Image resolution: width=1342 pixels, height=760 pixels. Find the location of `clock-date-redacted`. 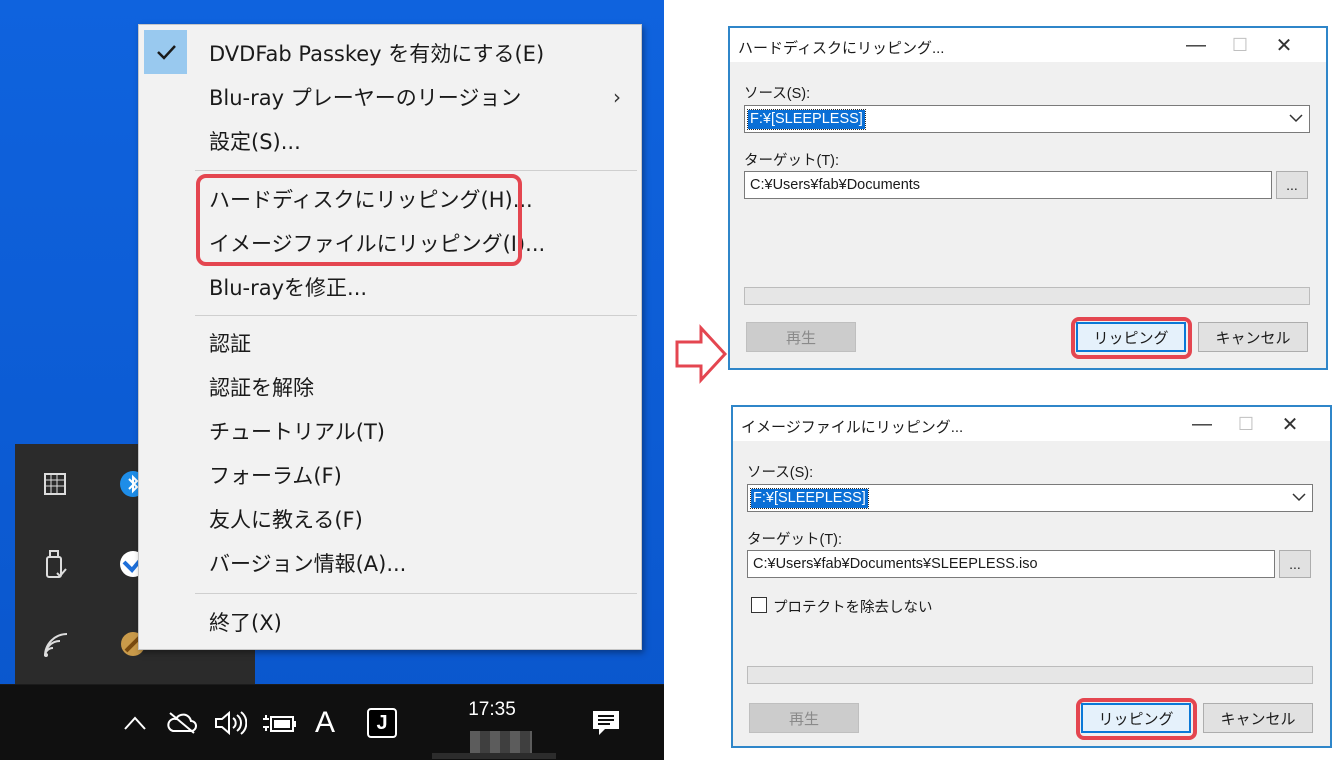

clock-date-redacted is located at coordinates (501, 742).